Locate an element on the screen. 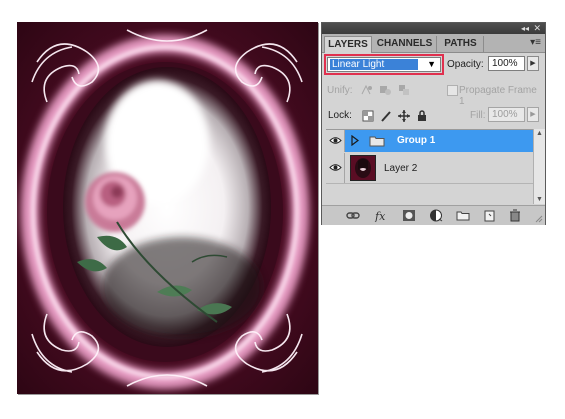  layer-row-group-1: Group 1 is located at coordinates (429, 141).